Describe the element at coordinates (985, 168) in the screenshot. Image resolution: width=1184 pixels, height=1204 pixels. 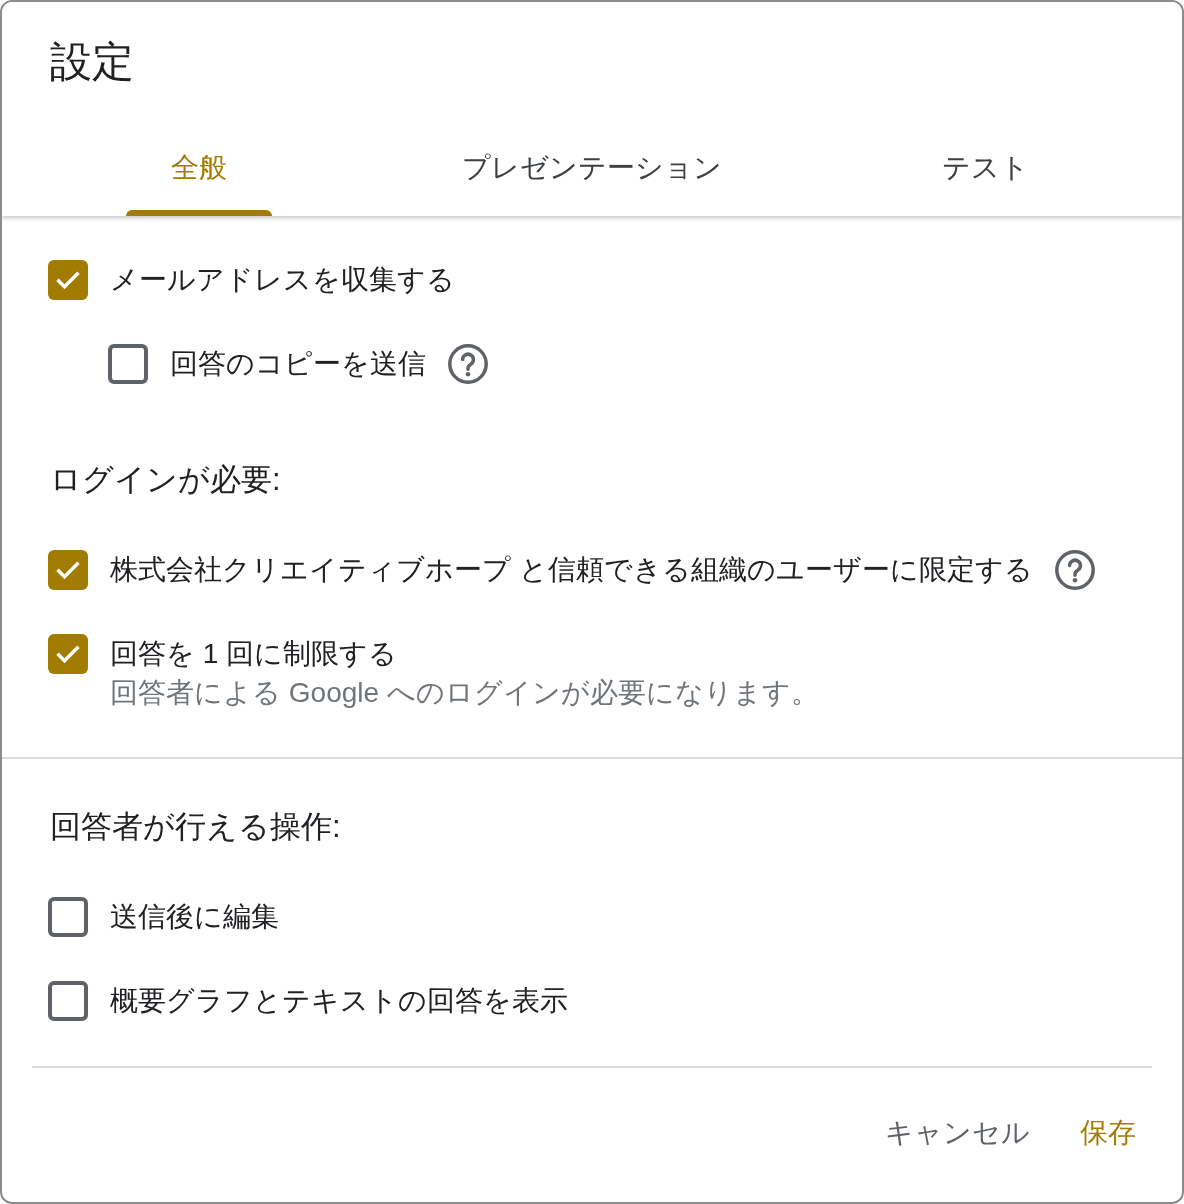
I see `tab: テスト` at that location.